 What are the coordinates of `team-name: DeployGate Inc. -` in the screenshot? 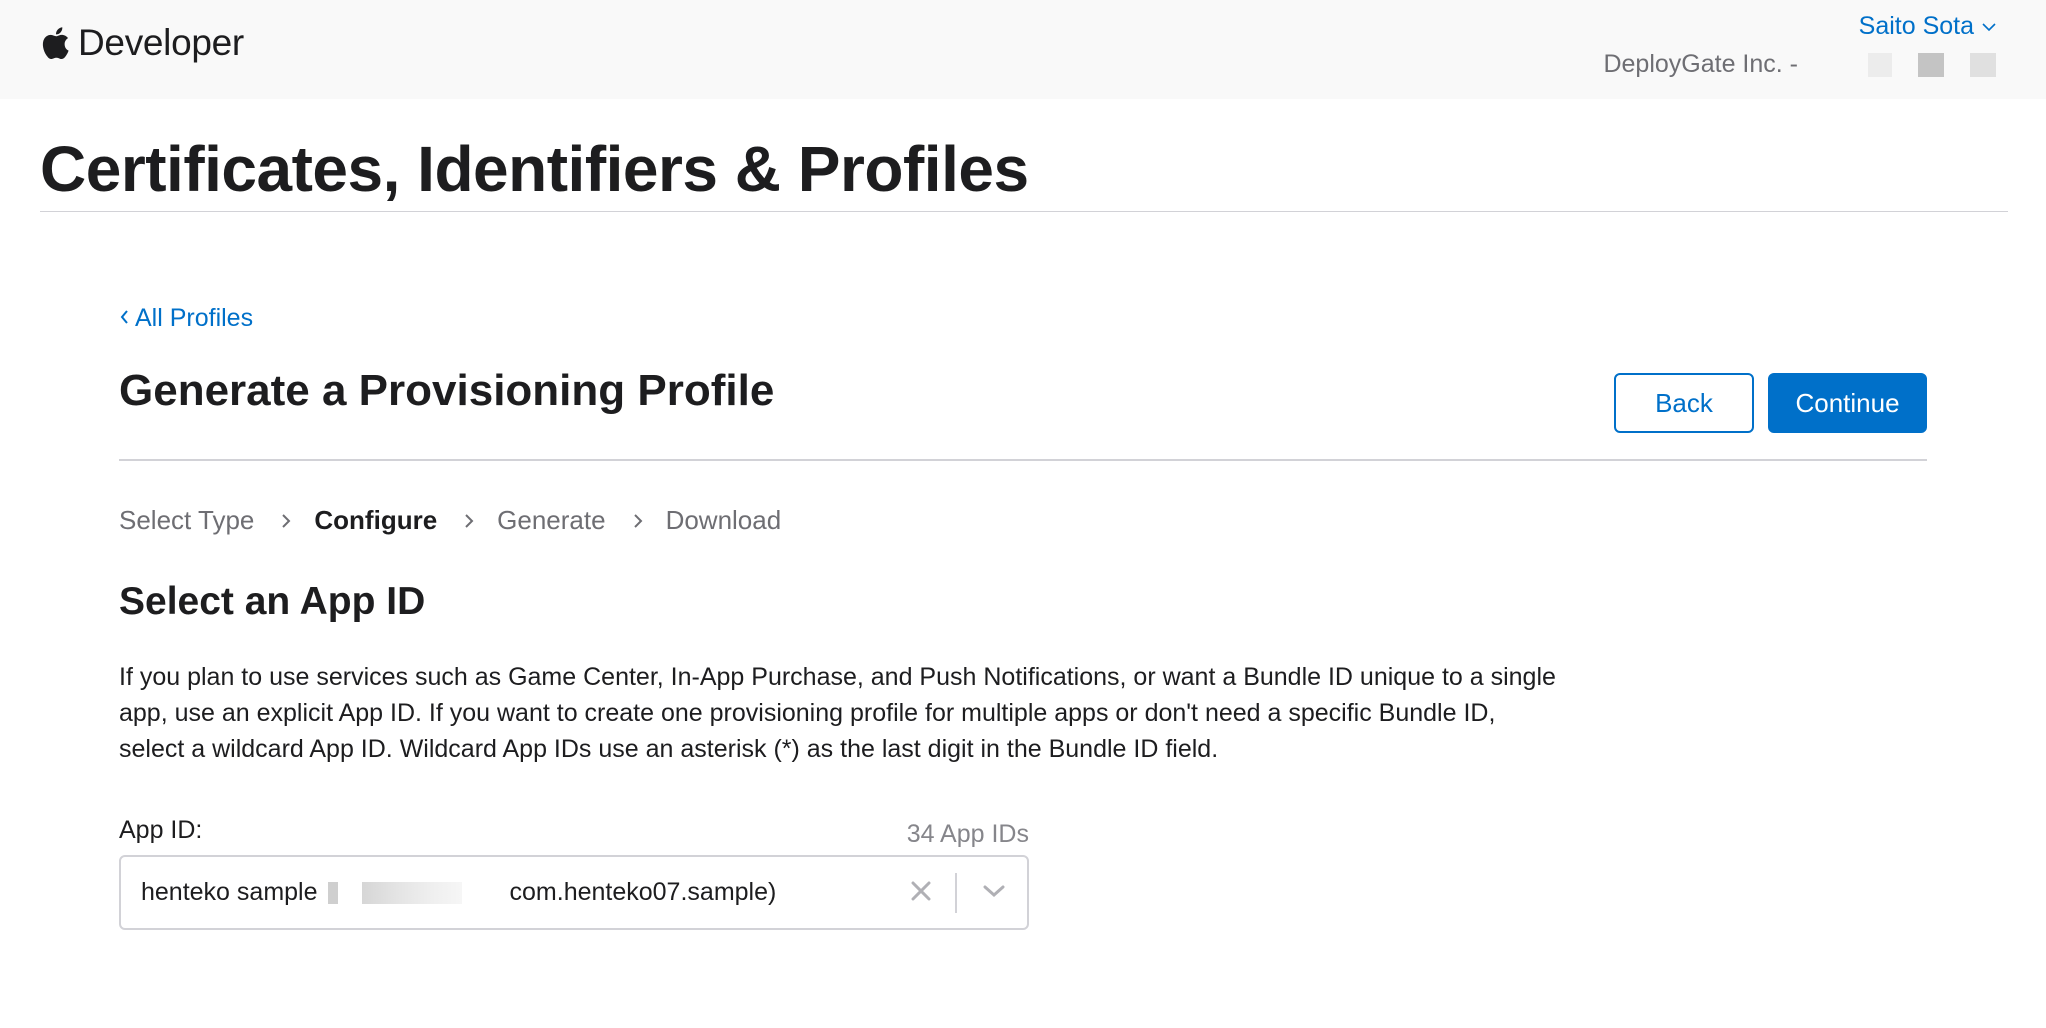 It's located at (1700, 64).